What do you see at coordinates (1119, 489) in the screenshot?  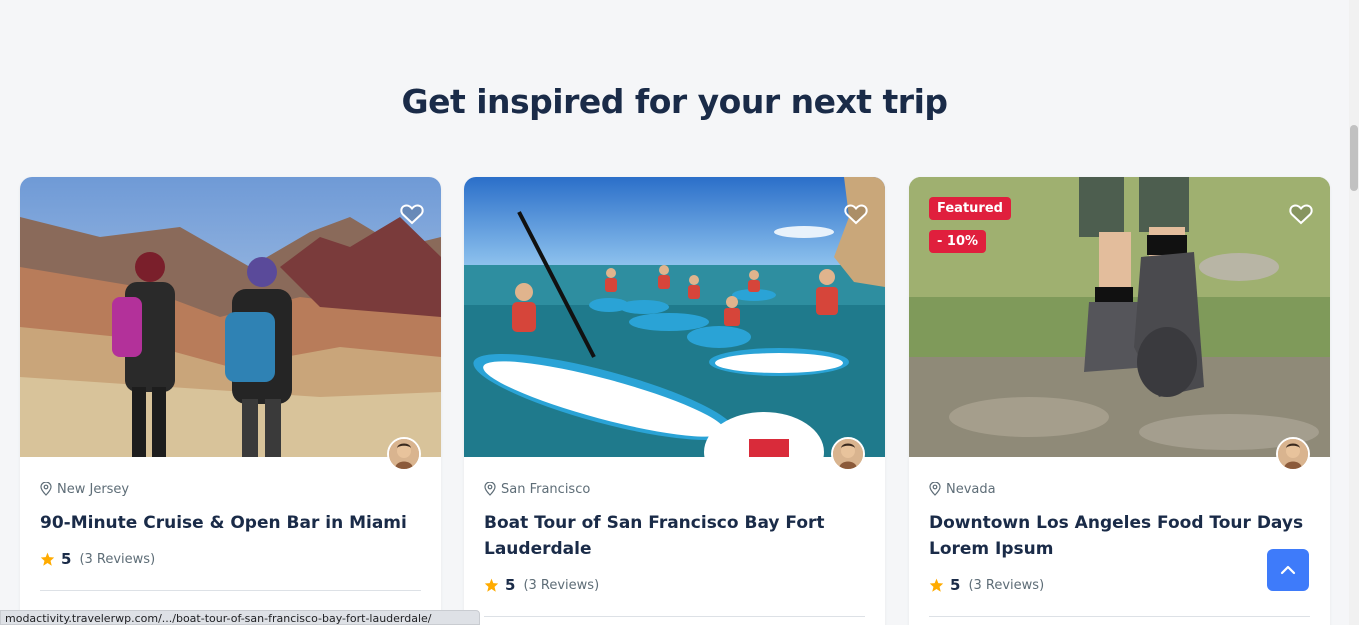 I see `tour-location: Nevada` at bounding box center [1119, 489].